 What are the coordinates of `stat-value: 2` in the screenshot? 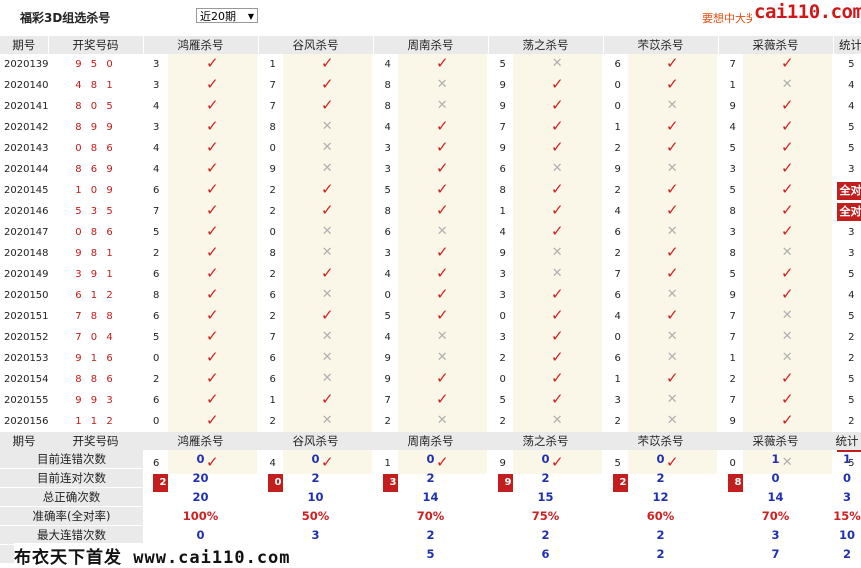 It's located at (851, 421).